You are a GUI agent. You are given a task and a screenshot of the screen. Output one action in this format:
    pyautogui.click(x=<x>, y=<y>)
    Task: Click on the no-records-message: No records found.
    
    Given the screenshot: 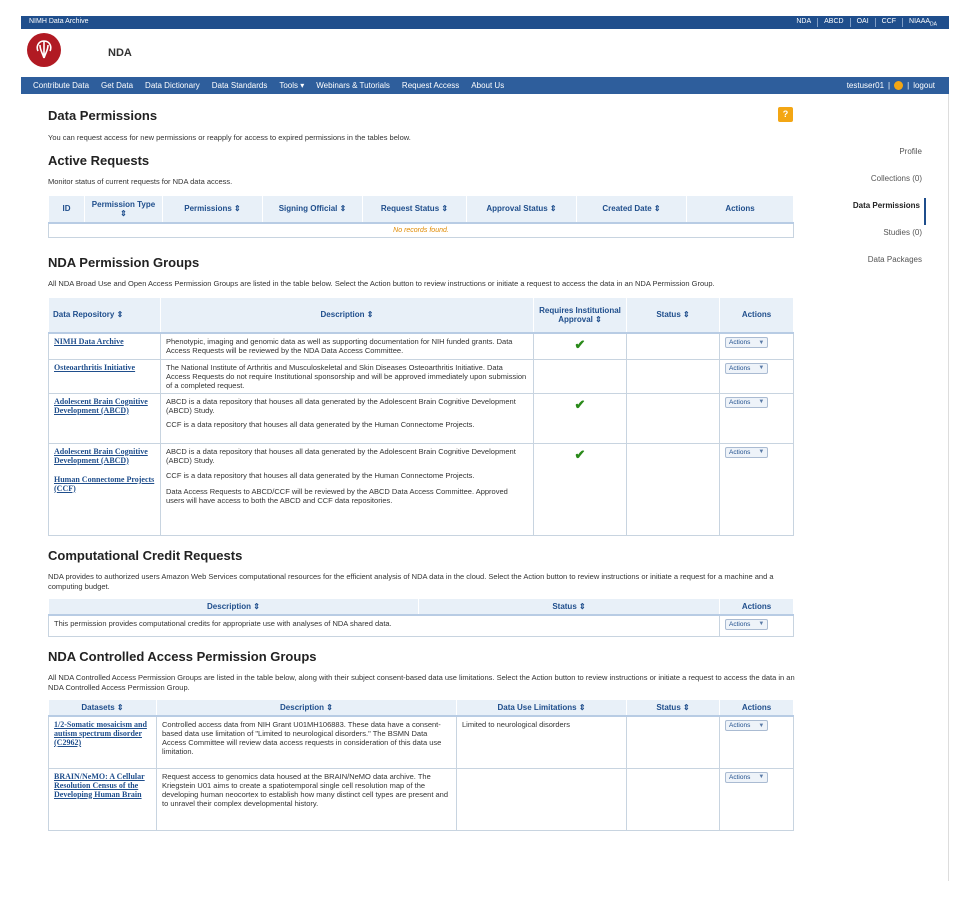 What is the action you would take?
    pyautogui.click(x=421, y=230)
    